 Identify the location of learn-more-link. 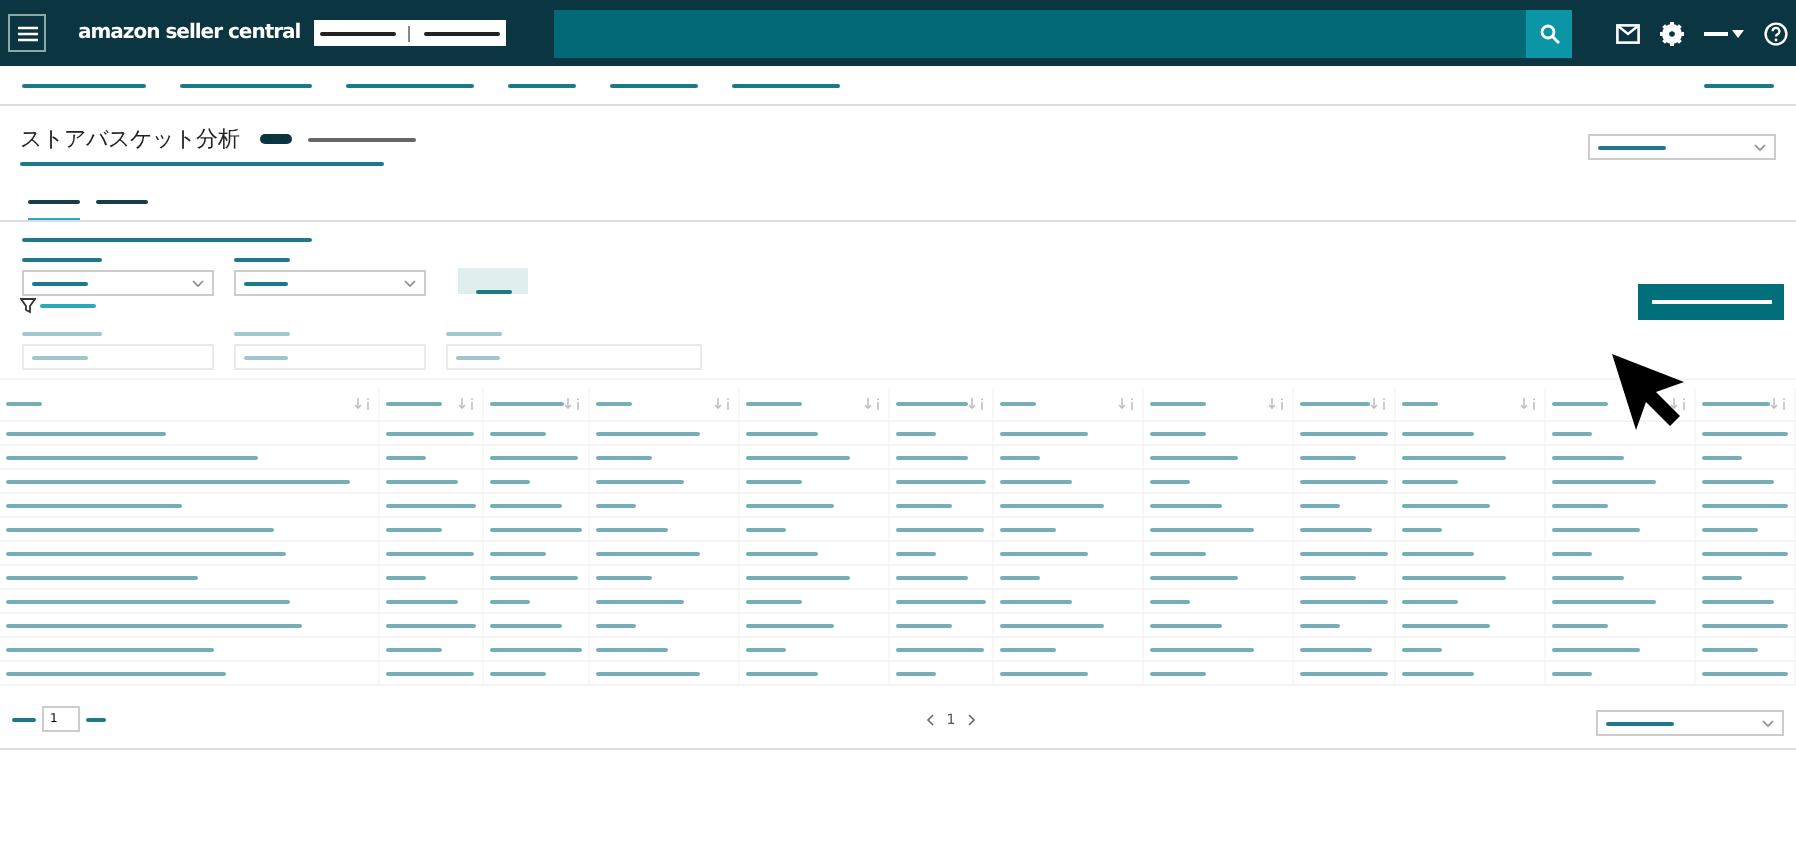
(362, 139).